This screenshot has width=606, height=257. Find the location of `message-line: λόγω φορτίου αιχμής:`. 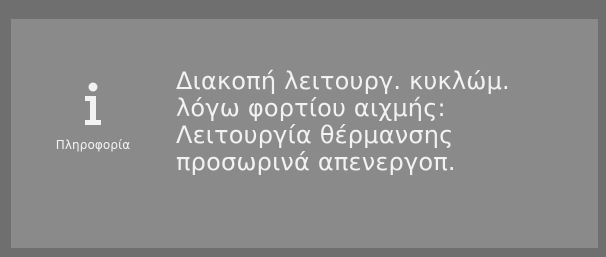

message-line: λόγω φορτίου αιχμής: is located at coordinates (311, 108).